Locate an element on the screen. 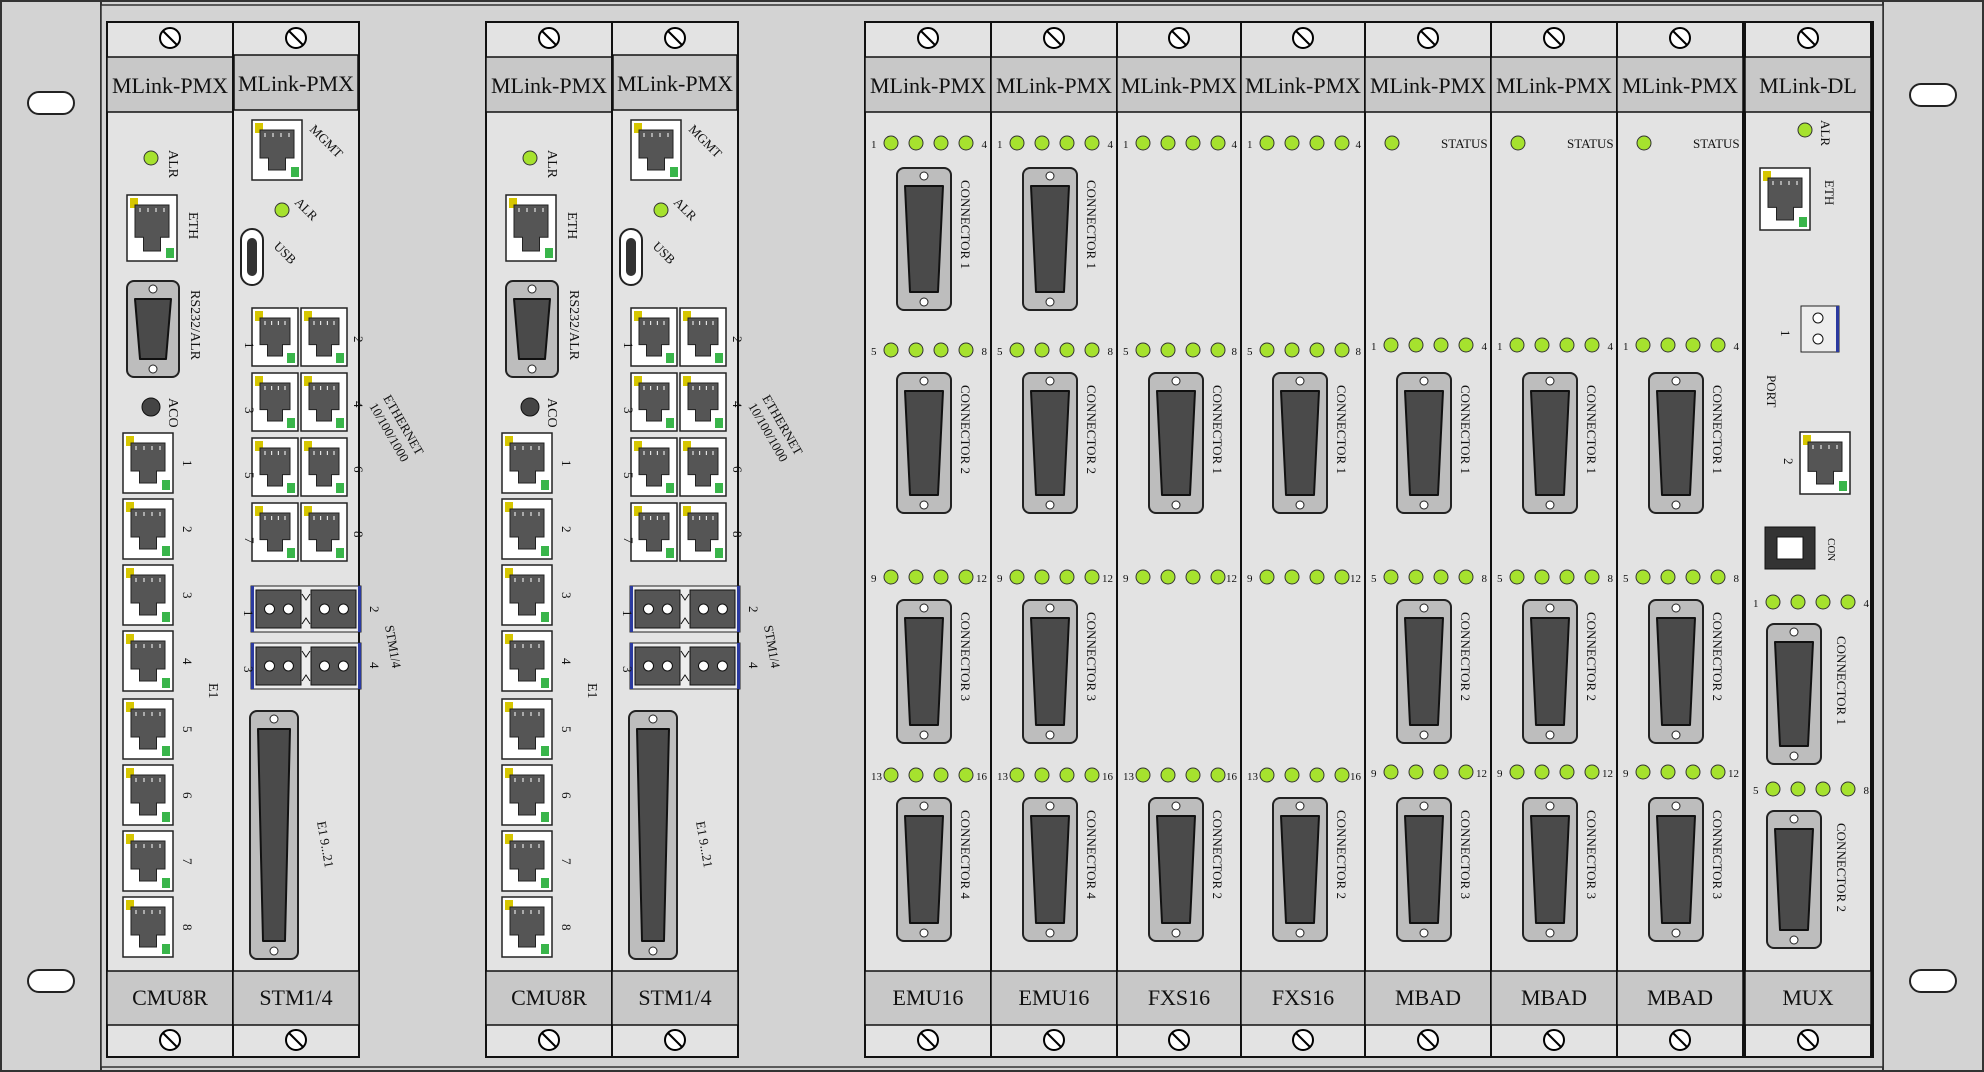  led-group-end: 16 is located at coordinates (982, 777).